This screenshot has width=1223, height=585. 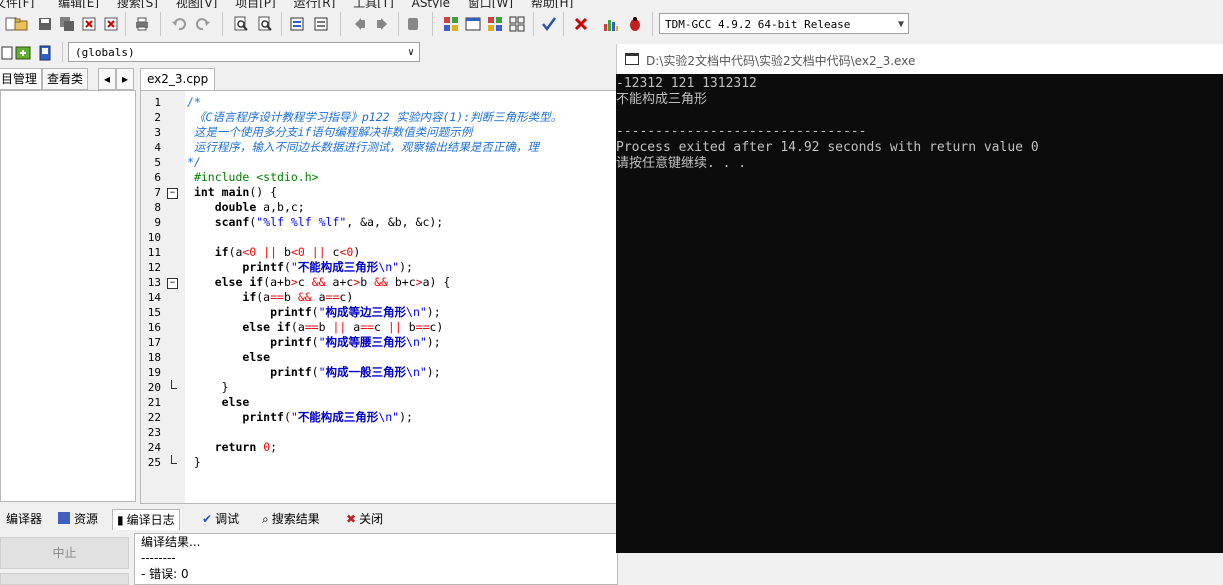 I want to click on menu-edit: 编辑[E], so click(x=78, y=4).